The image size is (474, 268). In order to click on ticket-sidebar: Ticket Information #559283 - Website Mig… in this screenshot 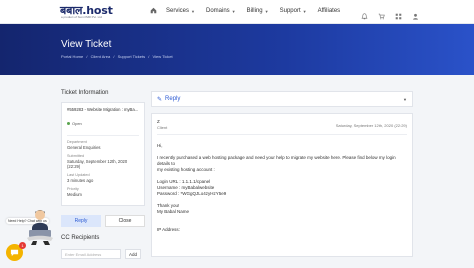, I will do `click(103, 174)`.